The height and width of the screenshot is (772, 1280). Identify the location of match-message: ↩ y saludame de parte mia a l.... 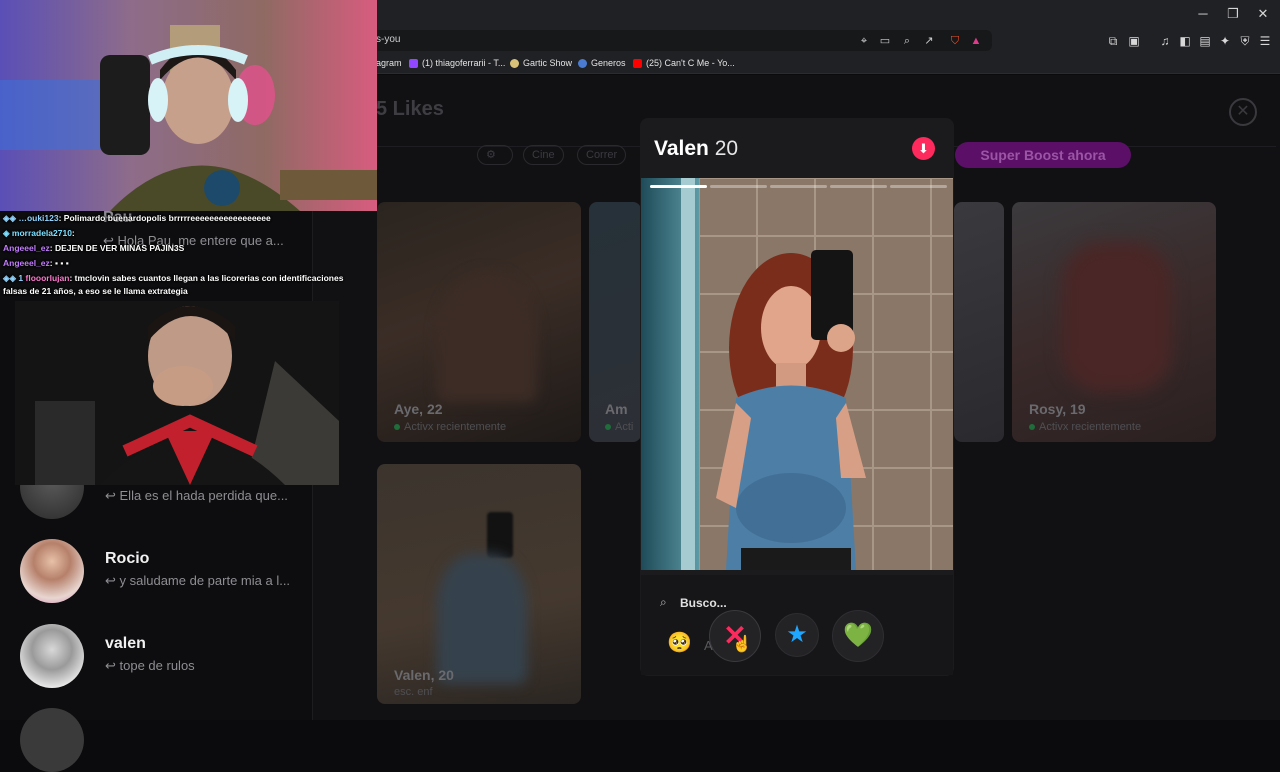
(197, 581).